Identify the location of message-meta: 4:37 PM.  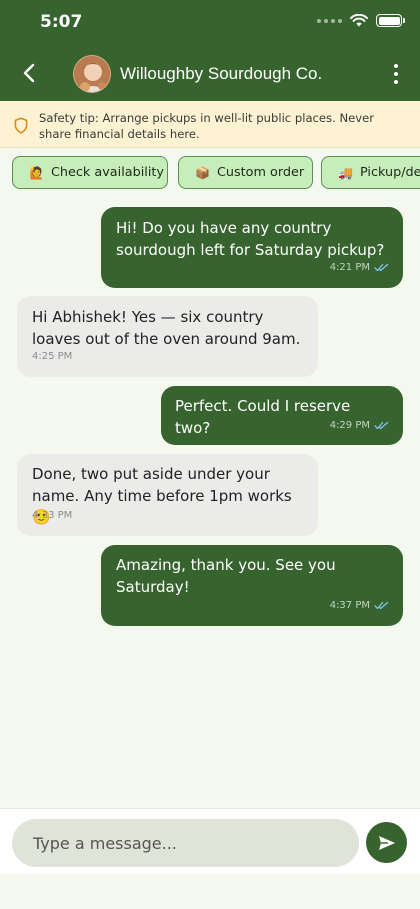
(359, 606).